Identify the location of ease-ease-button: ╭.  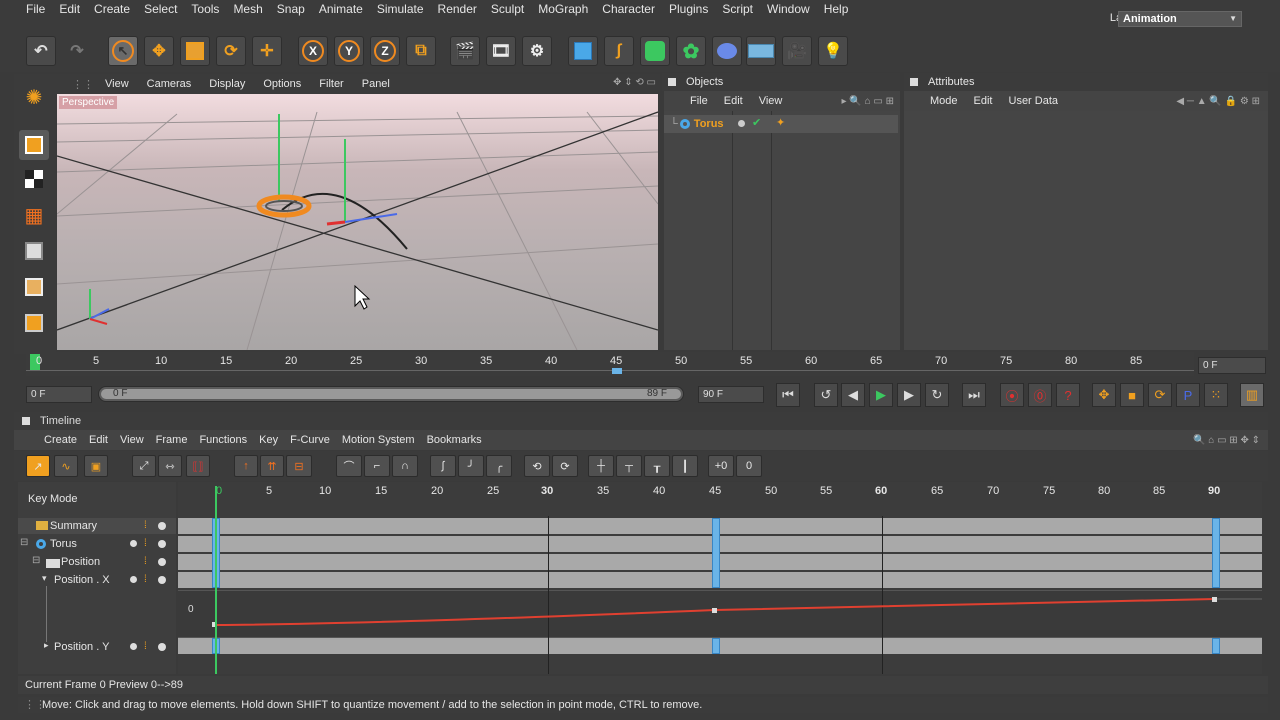
(499, 466).